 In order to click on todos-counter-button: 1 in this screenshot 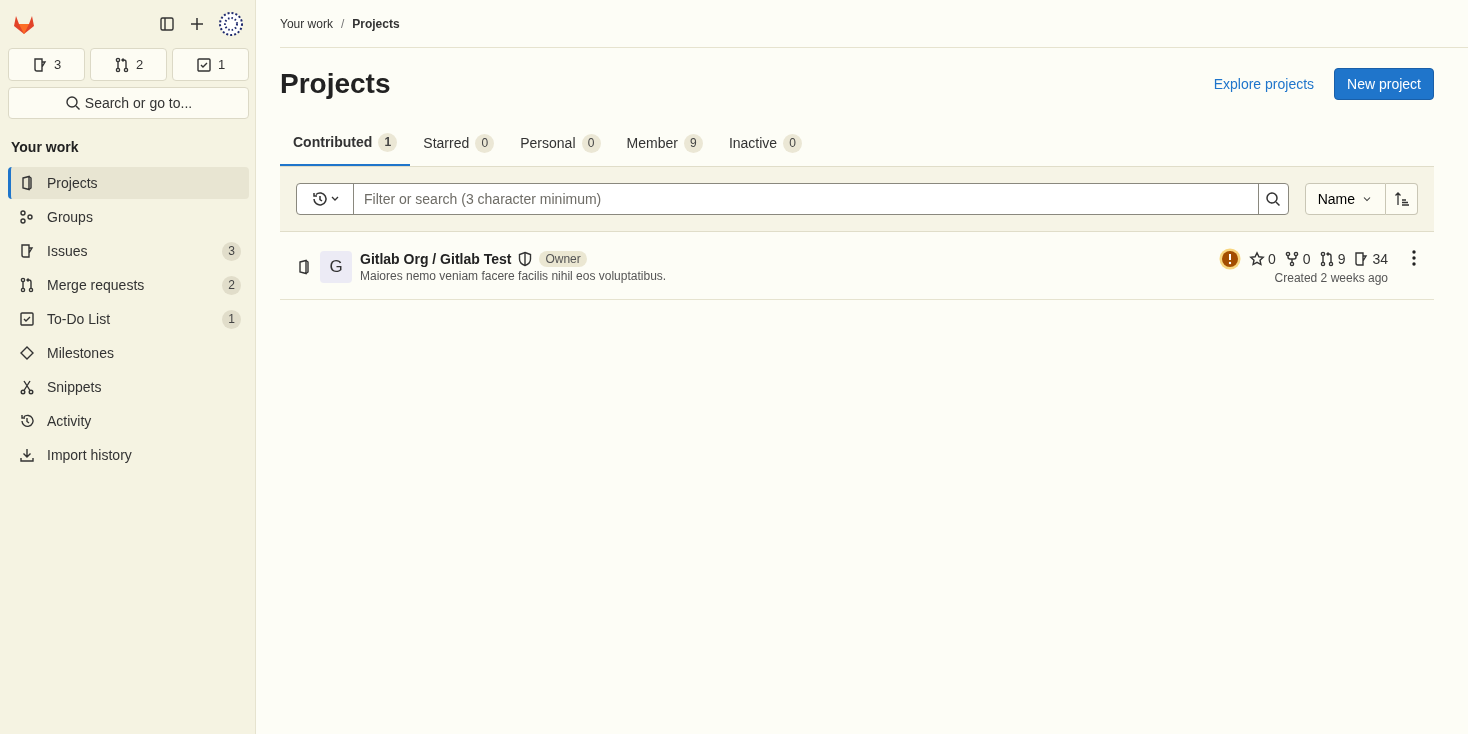, I will do `click(210, 64)`.